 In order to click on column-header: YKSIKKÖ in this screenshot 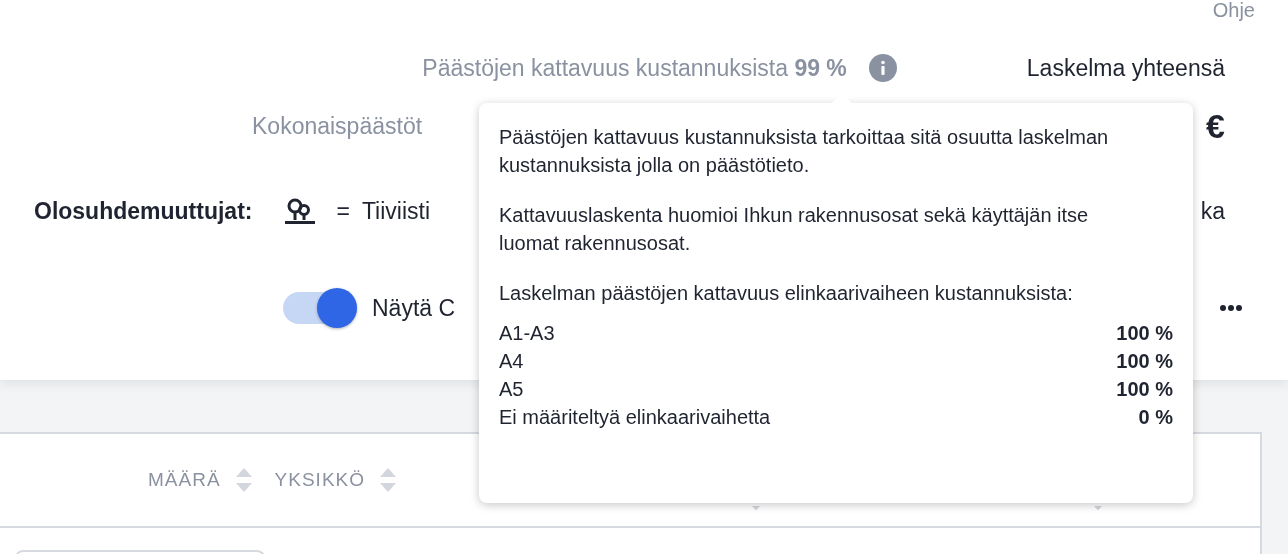, I will do `click(319, 480)`.